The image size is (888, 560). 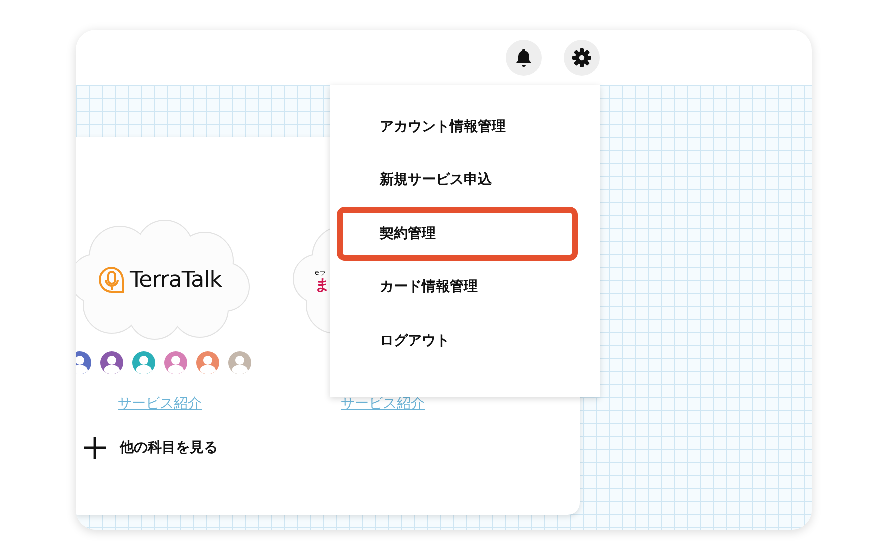 I want to click on menu-item: アカウント情報管理, so click(x=457, y=127).